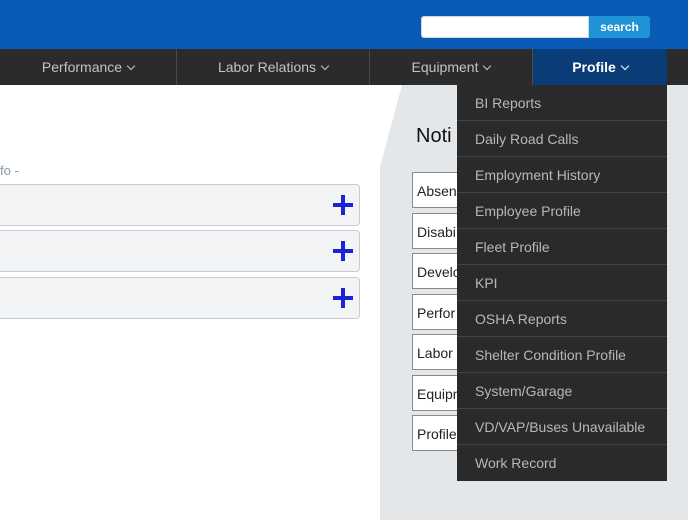  I want to click on menu-item-vd-vap-buses-unavailable: VD/VAP/Buses Unavailable, so click(562, 427).